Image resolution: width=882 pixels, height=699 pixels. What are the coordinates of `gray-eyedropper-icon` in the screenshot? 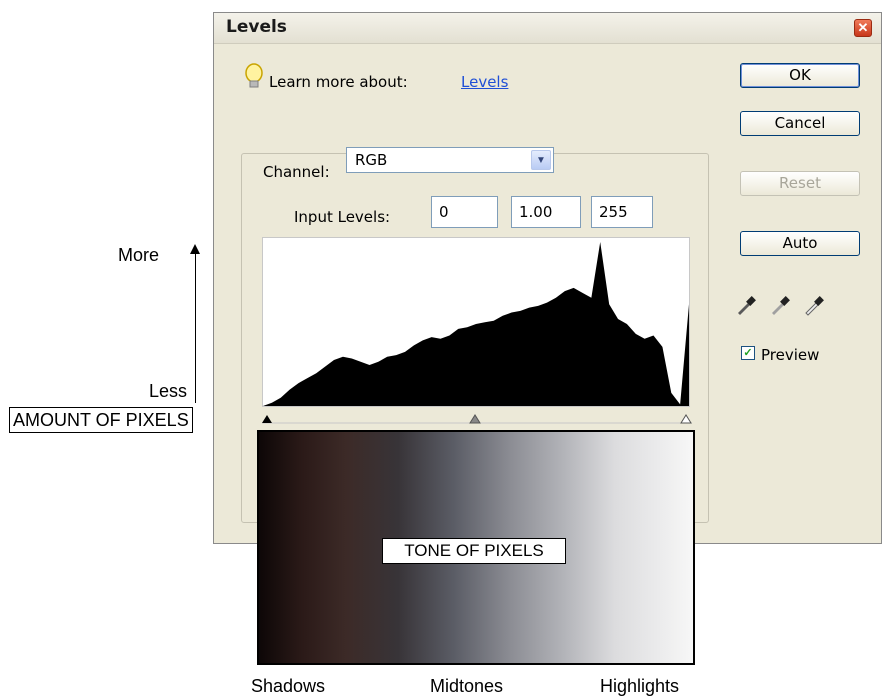 It's located at (780, 305).